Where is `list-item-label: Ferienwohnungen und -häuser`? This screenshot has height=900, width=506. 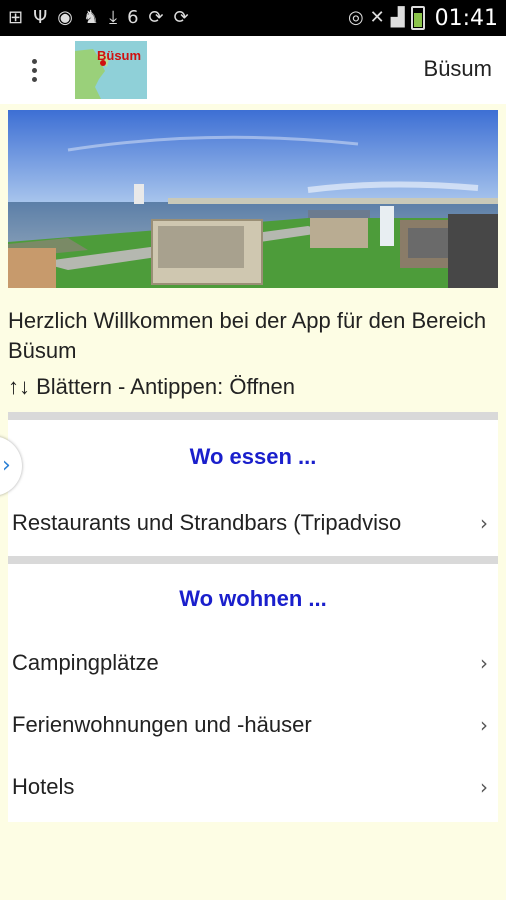 list-item-label: Ferienwohnungen und -häuser is located at coordinates (162, 724).